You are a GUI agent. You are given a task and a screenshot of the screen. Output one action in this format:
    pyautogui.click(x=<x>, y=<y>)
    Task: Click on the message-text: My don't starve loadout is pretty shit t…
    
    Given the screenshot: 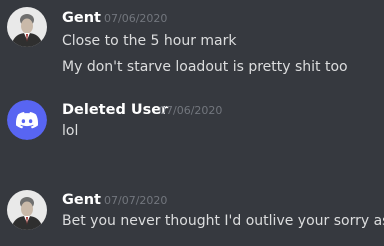 What is the action you would take?
    pyautogui.click(x=205, y=67)
    